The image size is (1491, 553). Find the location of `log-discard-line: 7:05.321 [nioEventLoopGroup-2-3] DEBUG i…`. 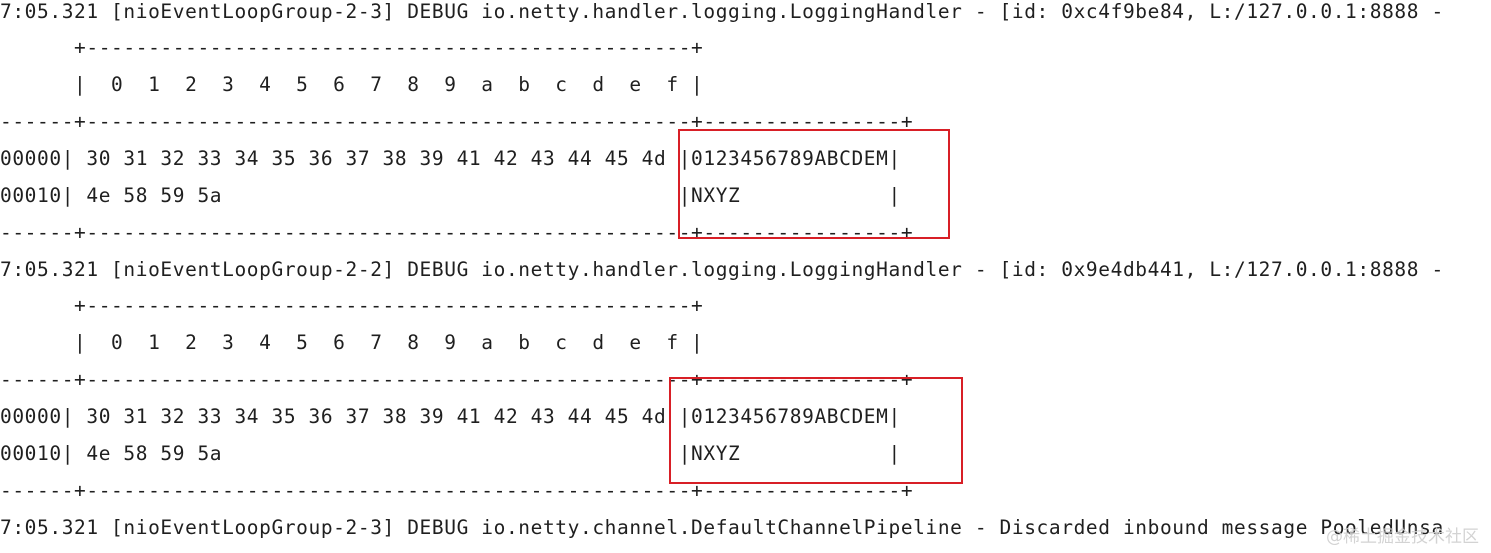

log-discard-line: 7:05.321 [nioEventLoopGroup-2-3] DEBUG i… is located at coordinates (722, 527).